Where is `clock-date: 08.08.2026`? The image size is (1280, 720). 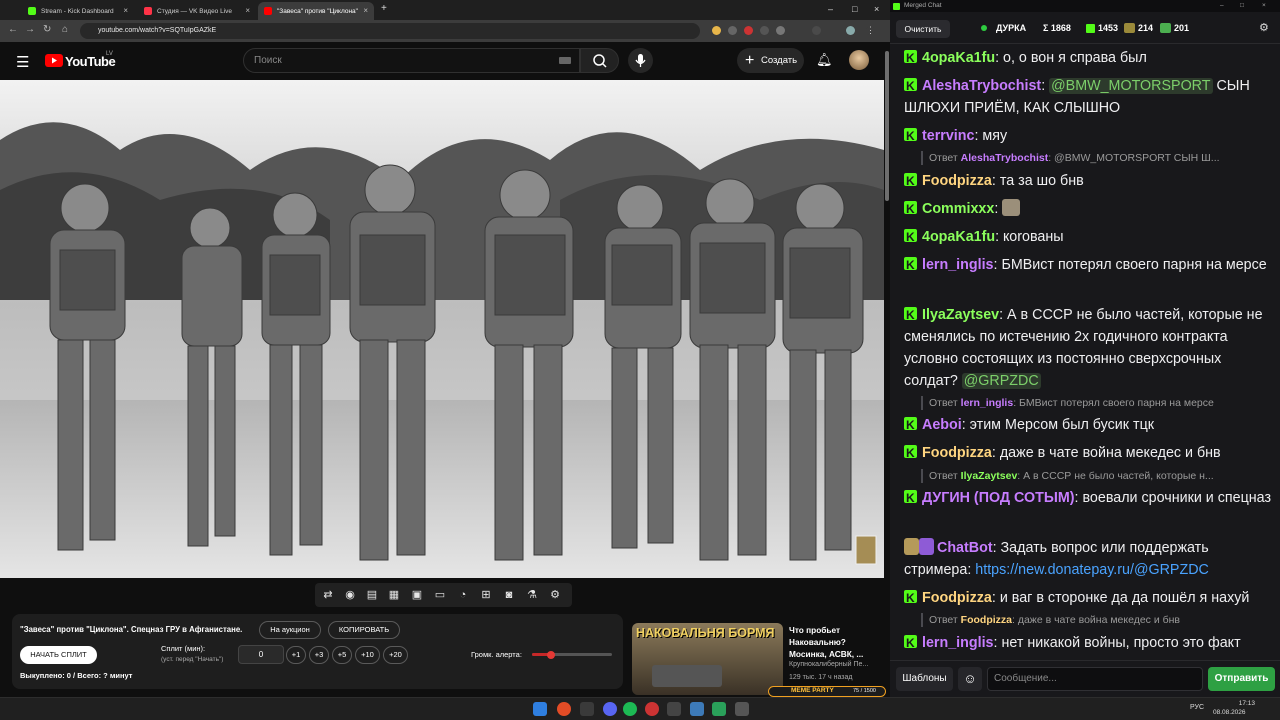 clock-date: 08.08.2026 is located at coordinates (1229, 712).